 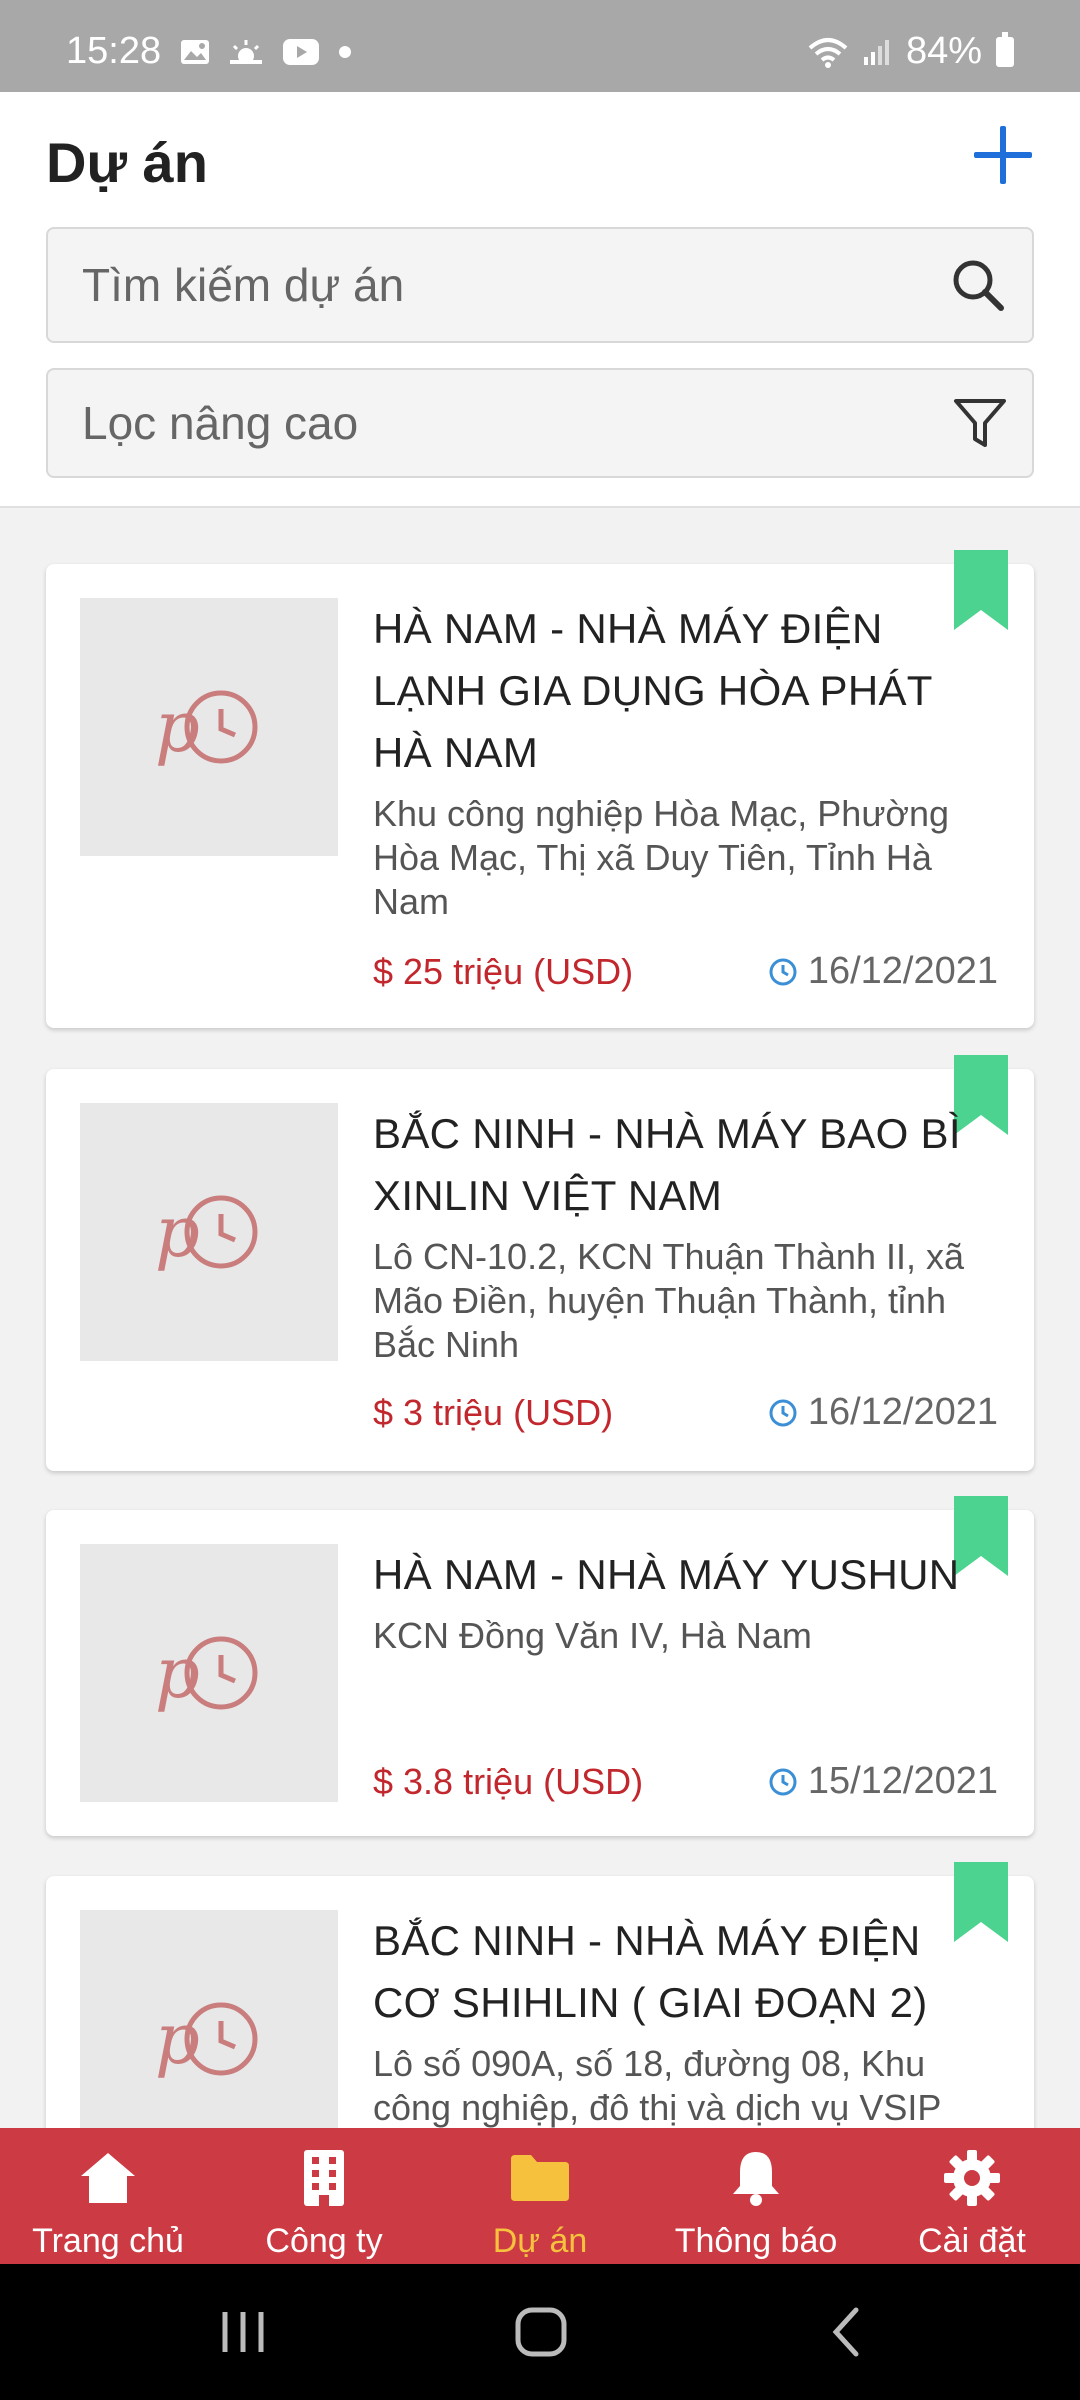 I want to click on project-date-text: 15/12/2021, so click(x=902, y=1781).